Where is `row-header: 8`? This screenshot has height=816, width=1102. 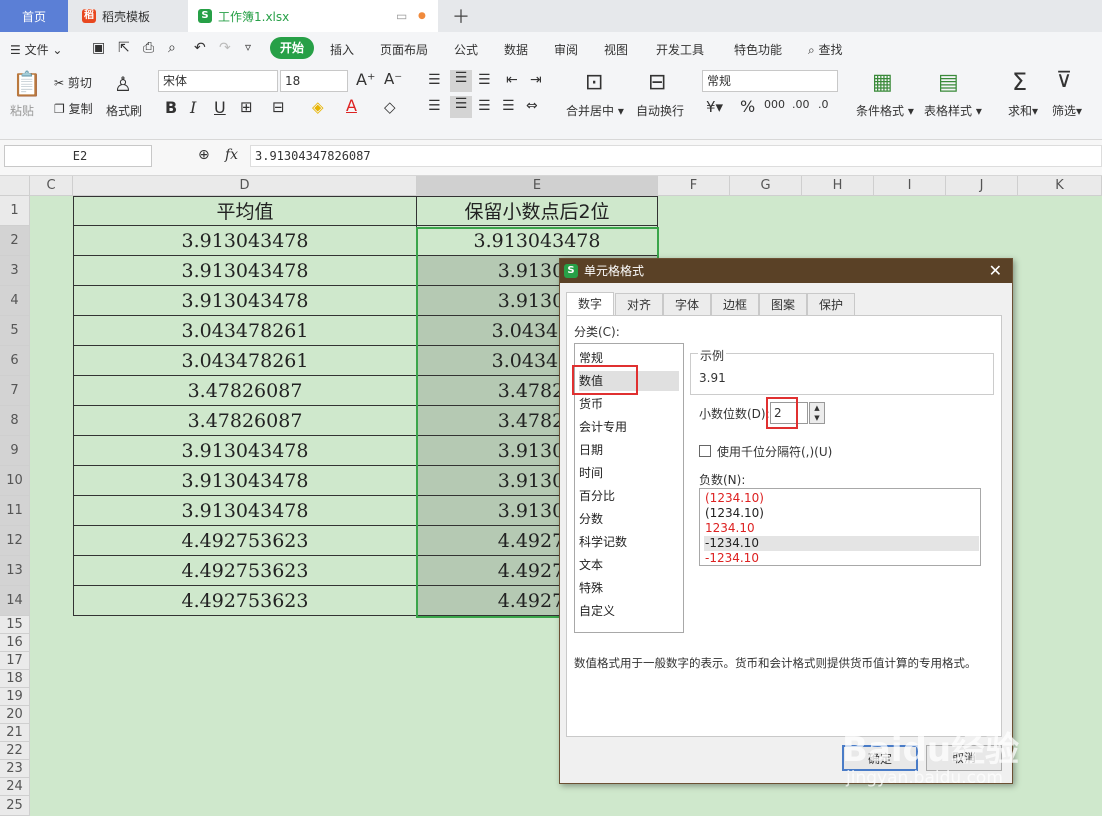
row-header: 8 is located at coordinates (15, 421).